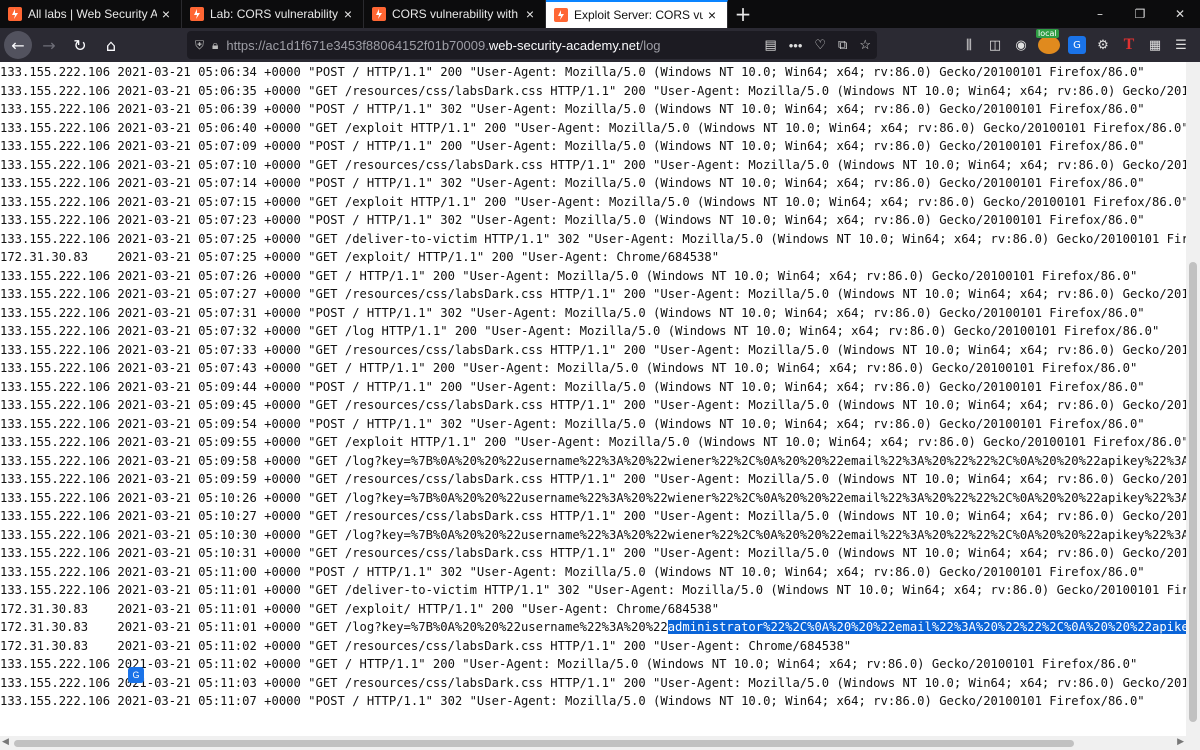  I want to click on sidebar-icon: ◫, so click(995, 45).